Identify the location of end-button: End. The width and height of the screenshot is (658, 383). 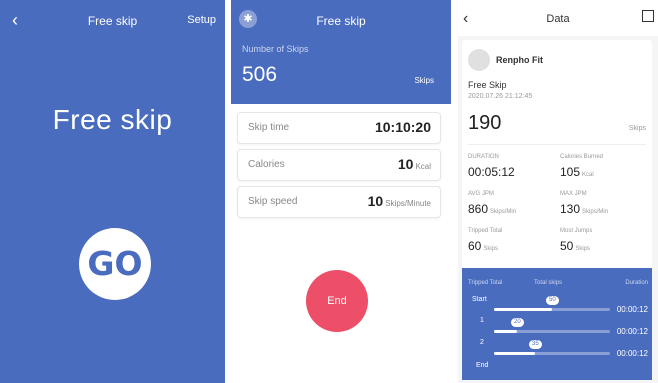
(337, 301).